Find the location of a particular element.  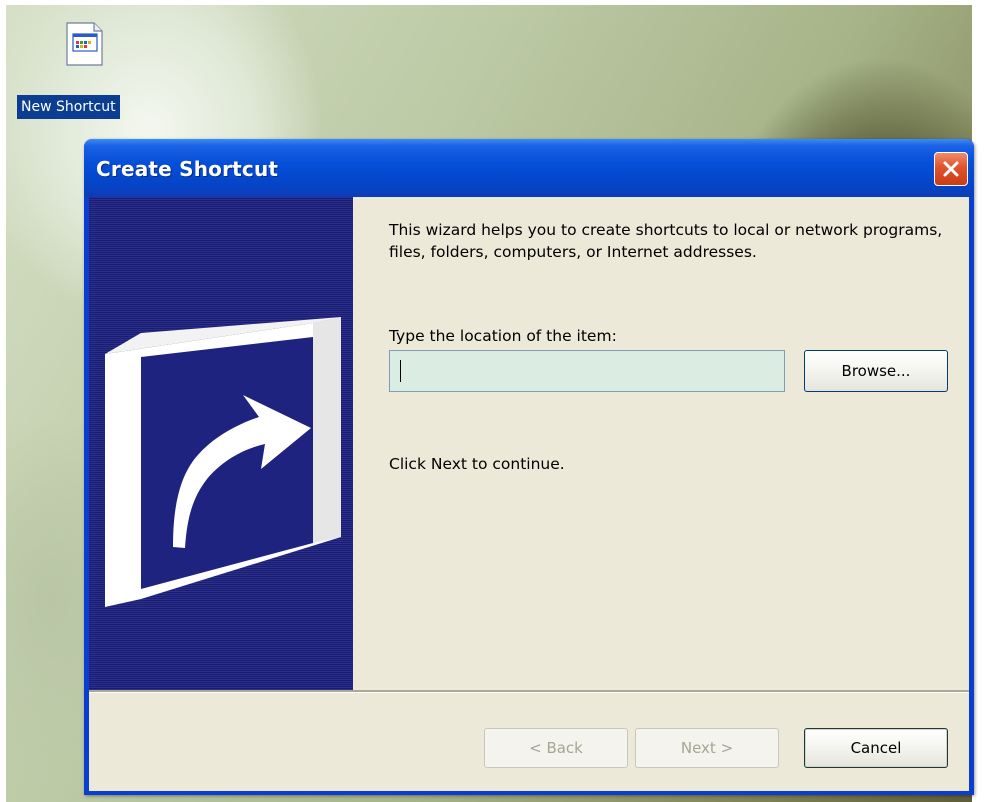

desktop-icon-new-shortcut: New Shortcut is located at coordinates (85, 74).